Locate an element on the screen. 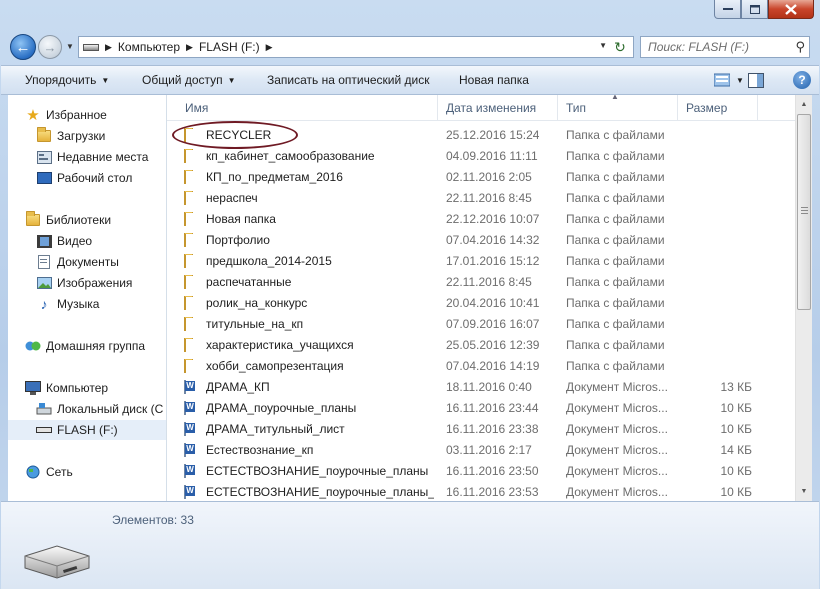 Image resolution: width=820 pixels, height=589 pixels. refresh-icon: ↻ is located at coordinates (620, 46).